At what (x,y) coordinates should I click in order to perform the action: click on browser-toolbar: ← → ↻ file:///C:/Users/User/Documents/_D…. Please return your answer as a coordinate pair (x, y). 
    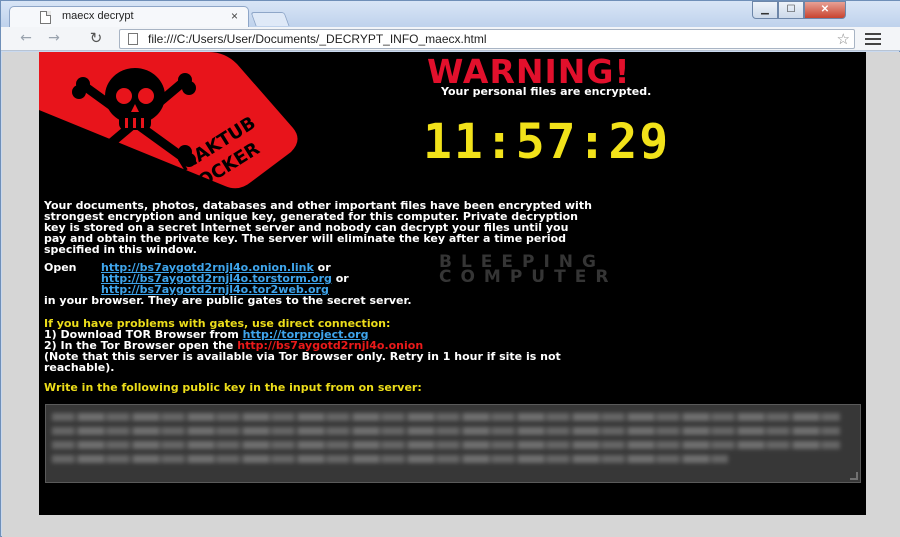
    Looking at the image, I should click on (450, 39).